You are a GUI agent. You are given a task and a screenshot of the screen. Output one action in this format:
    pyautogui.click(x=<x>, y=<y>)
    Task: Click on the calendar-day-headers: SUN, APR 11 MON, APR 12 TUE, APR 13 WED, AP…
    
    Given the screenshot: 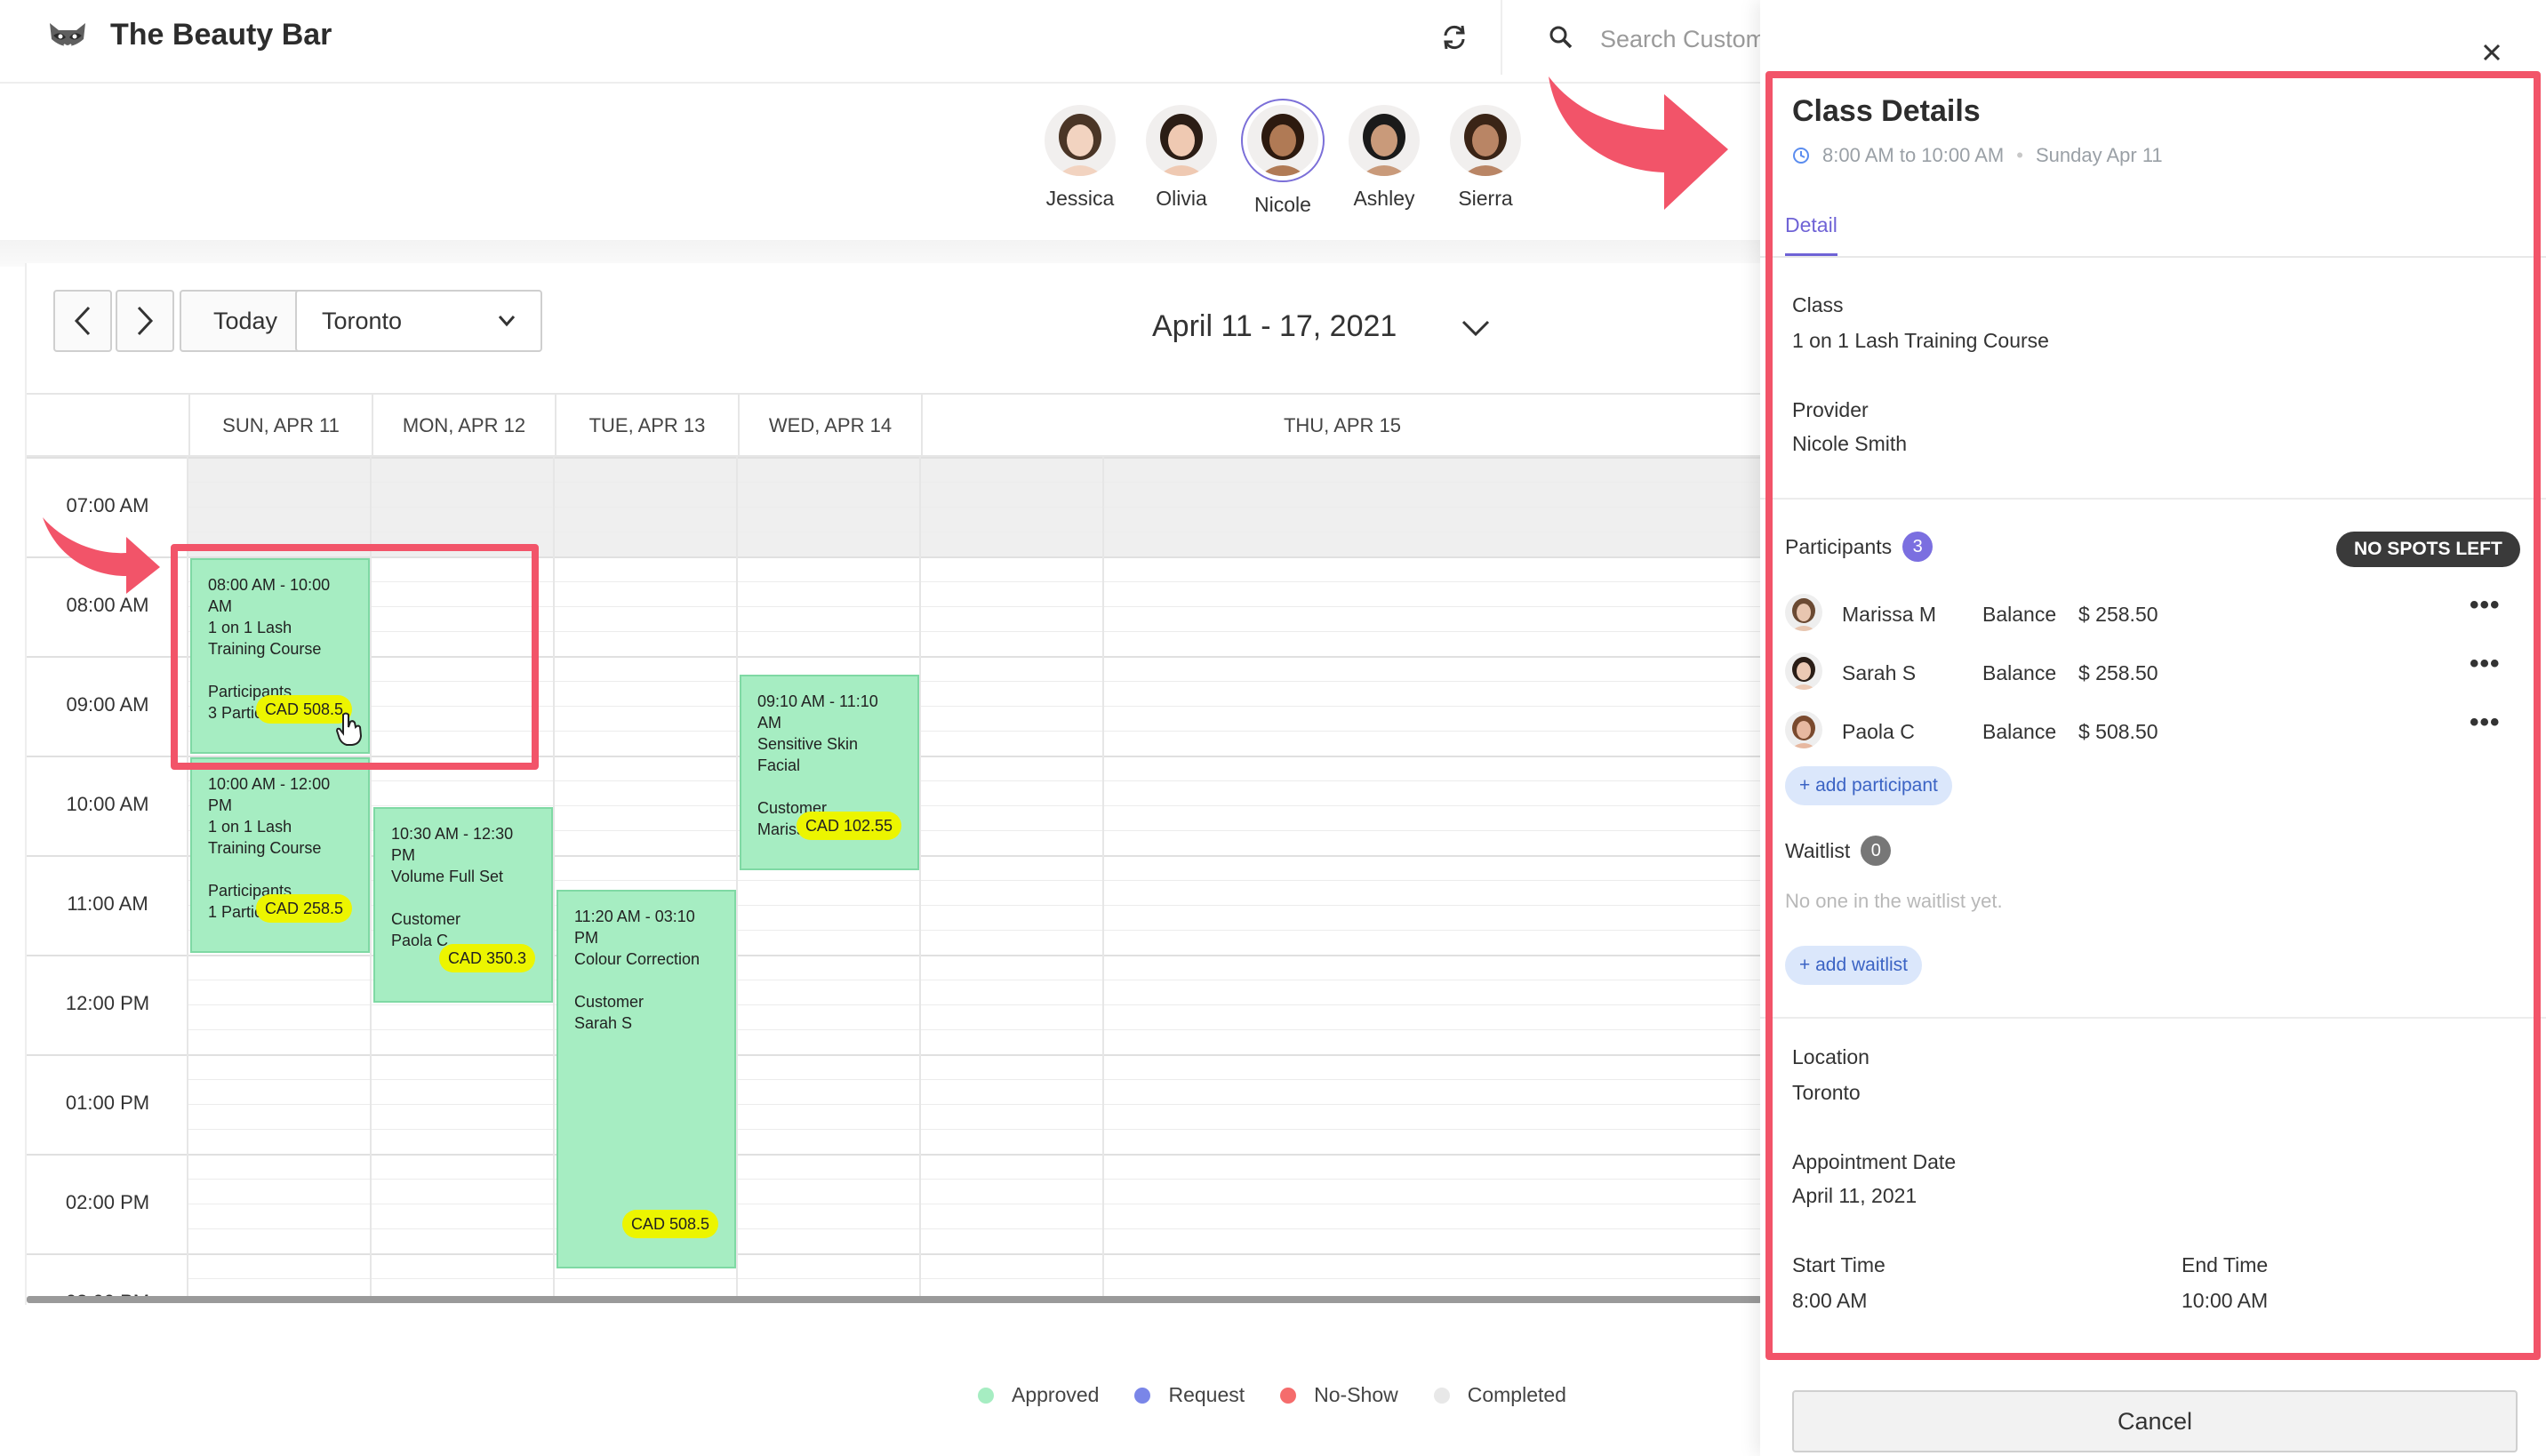 What is the action you would take?
    pyautogui.click(x=895, y=425)
    